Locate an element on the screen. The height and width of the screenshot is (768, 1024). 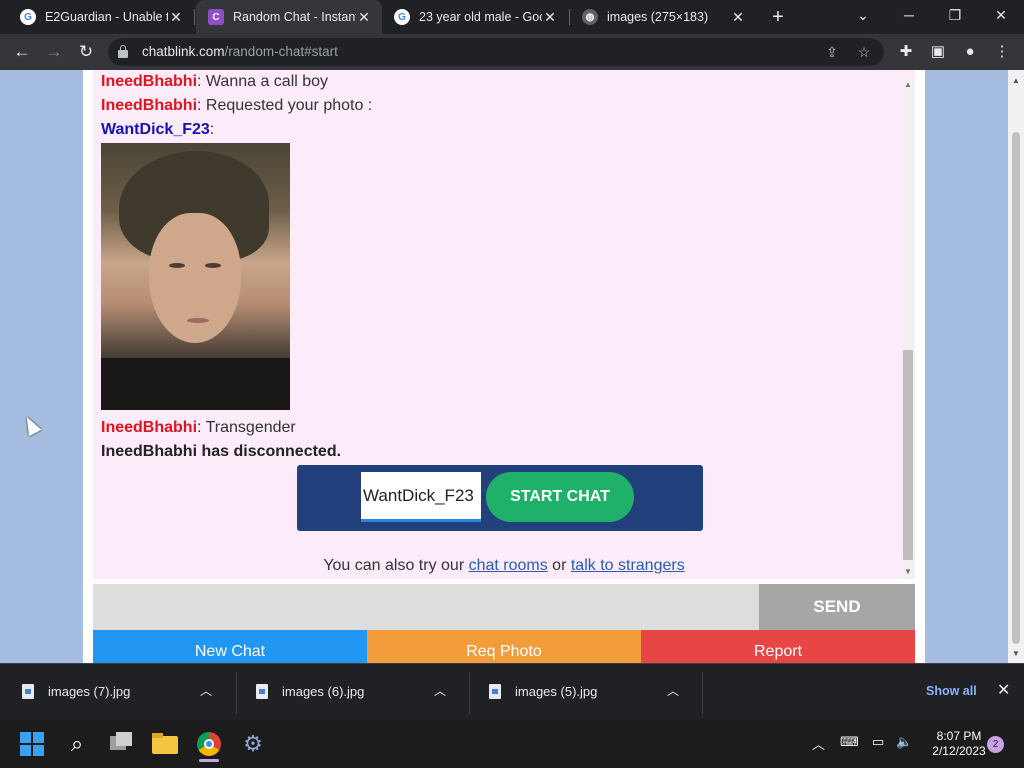
mouse-cursor-icon is located at coordinates (31, 425).